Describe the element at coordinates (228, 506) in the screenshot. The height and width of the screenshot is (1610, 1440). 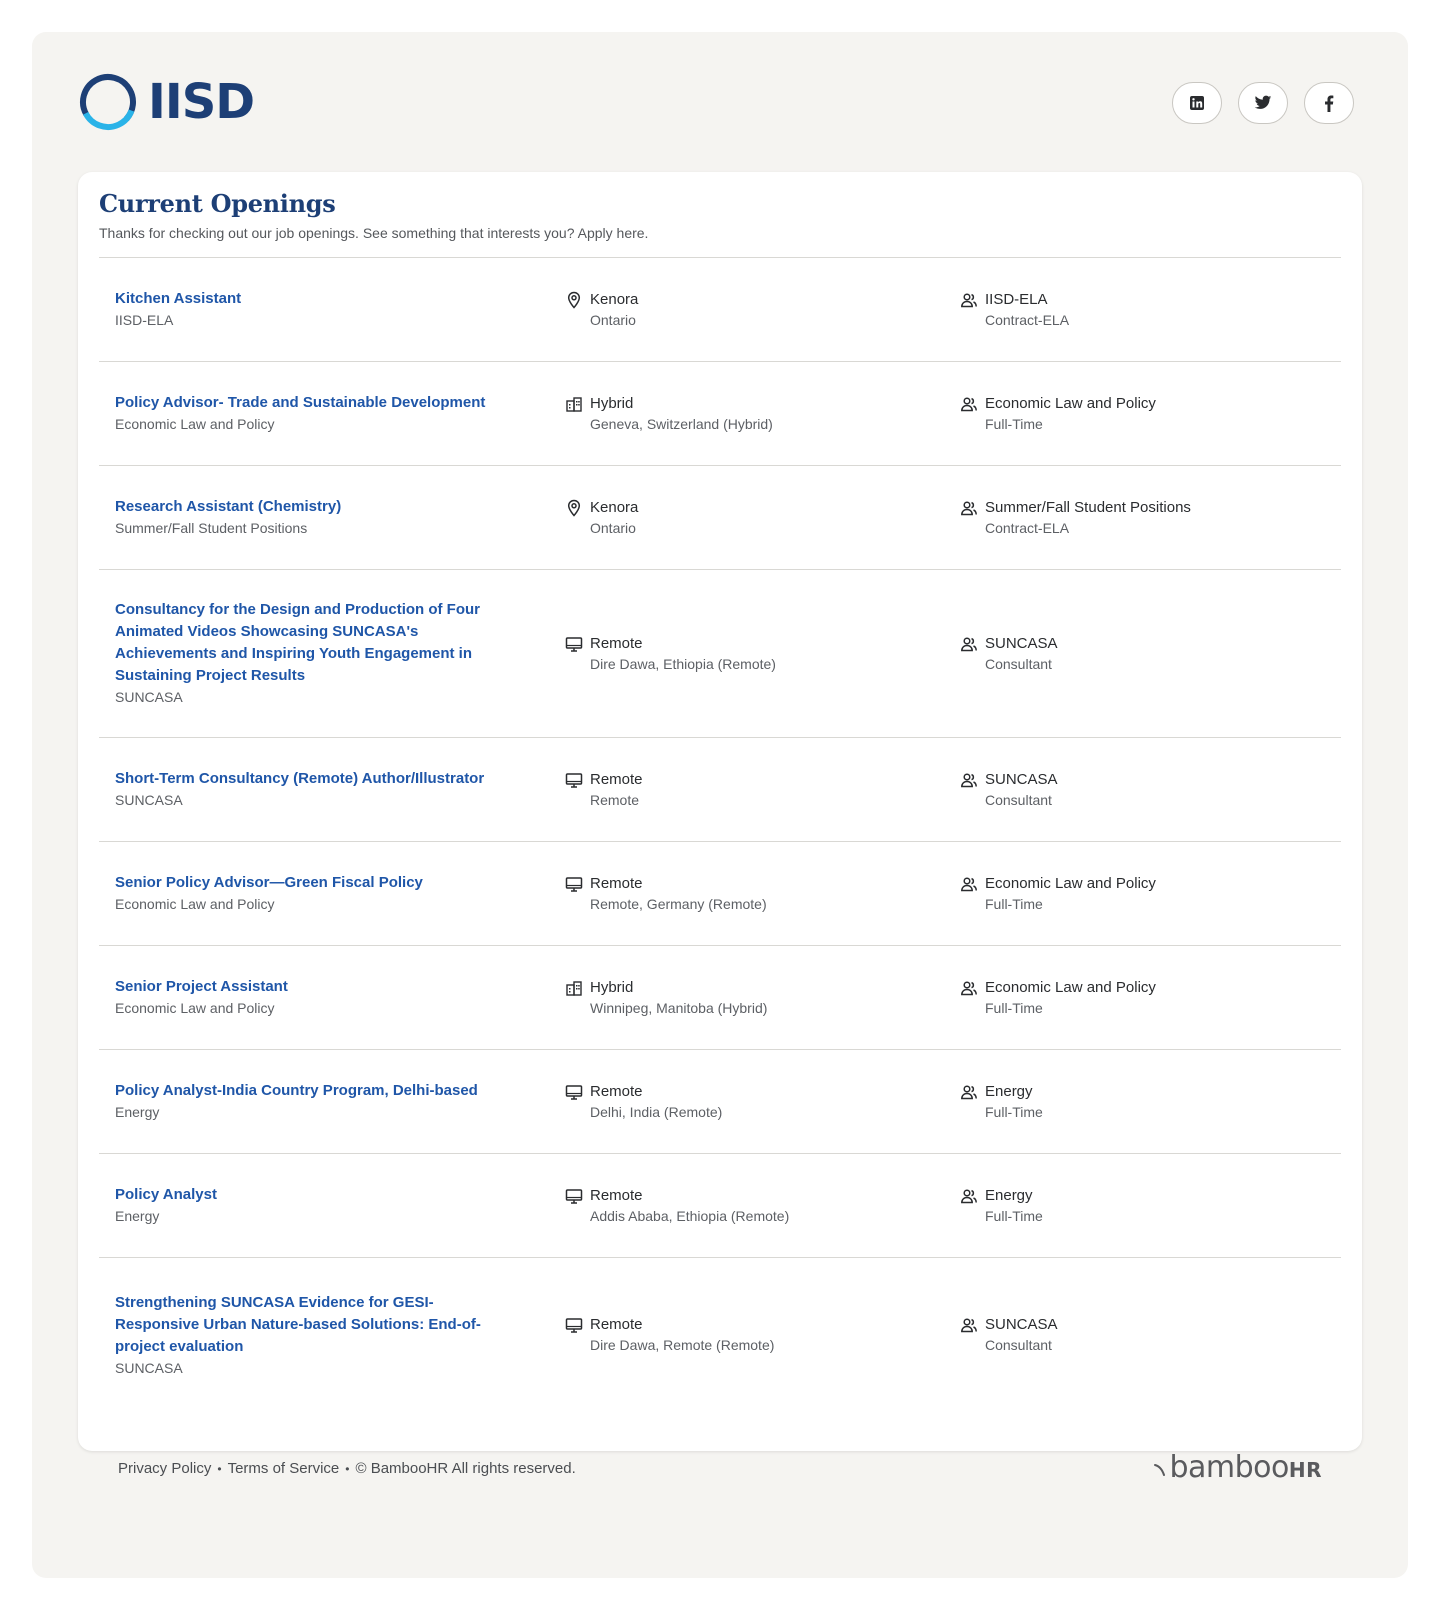
I see `job-title-line: Research Assistant (Chemistry)` at that location.